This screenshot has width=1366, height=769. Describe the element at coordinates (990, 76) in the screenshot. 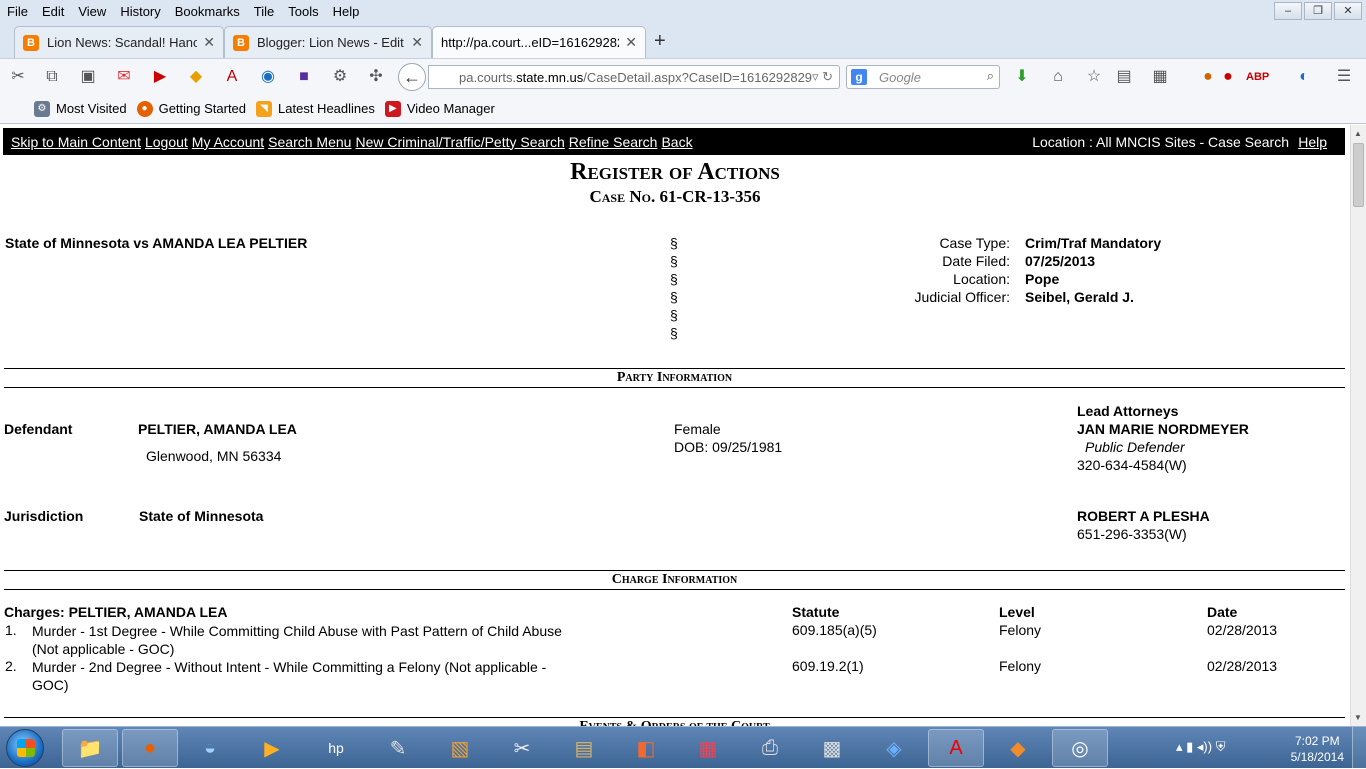

I see `search-icon: ⌕` at that location.